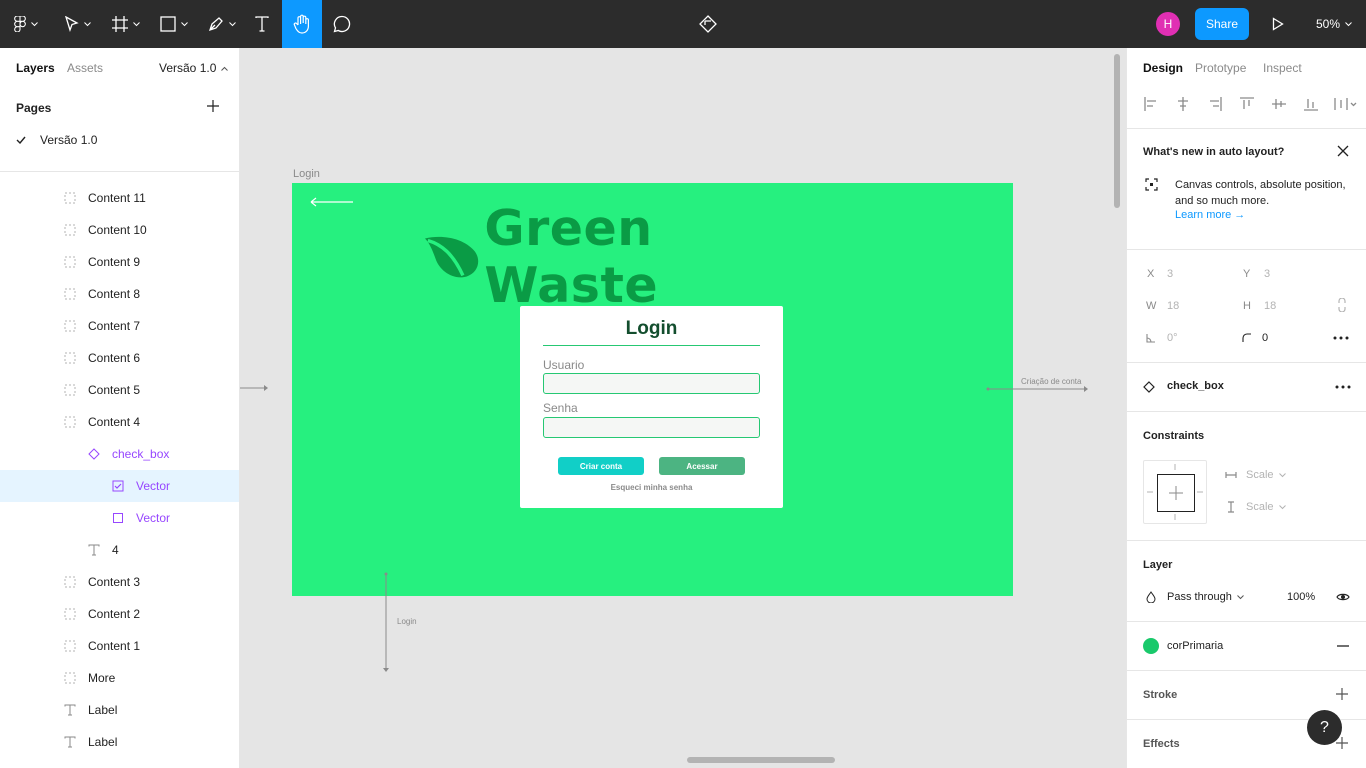  What do you see at coordinates (120, 68) in the screenshot?
I see `left-panel-tabs: Layers Assets Versão 1.0` at bounding box center [120, 68].